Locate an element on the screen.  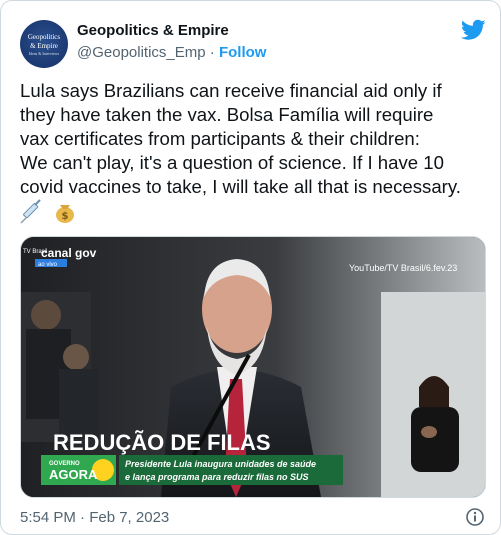
twitter-bird-icon is located at coordinates (473, 30).